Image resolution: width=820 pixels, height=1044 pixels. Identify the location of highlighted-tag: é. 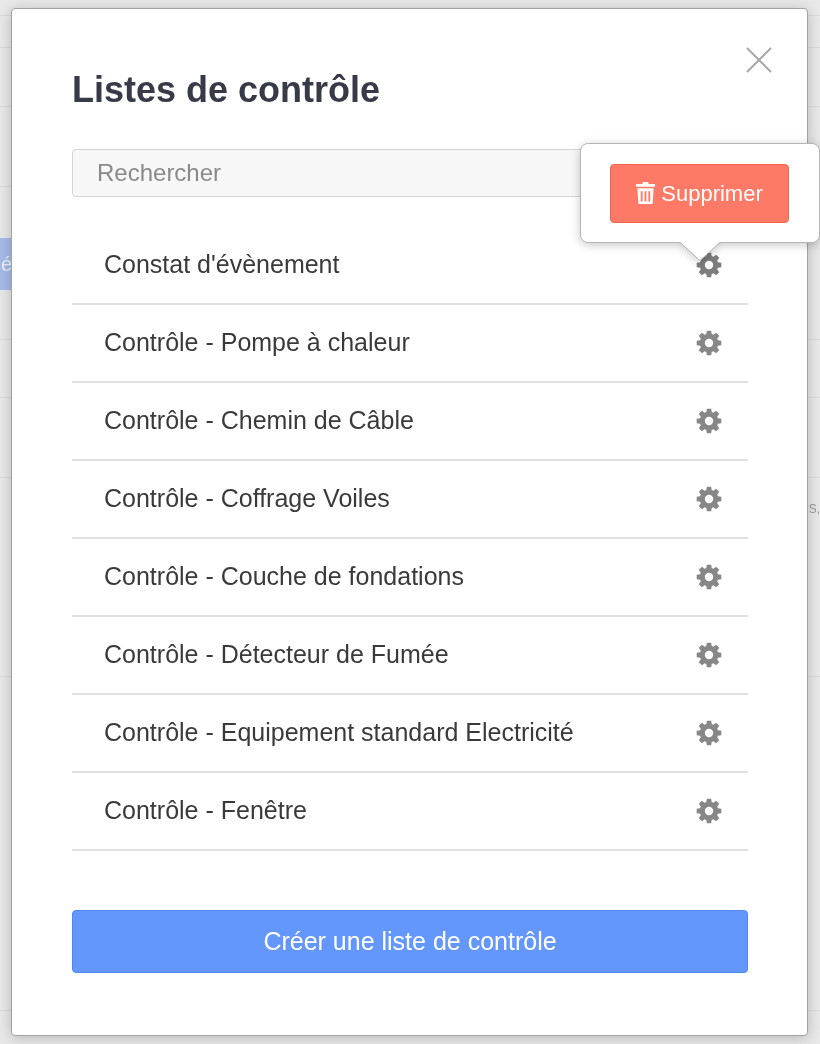
(6, 264).